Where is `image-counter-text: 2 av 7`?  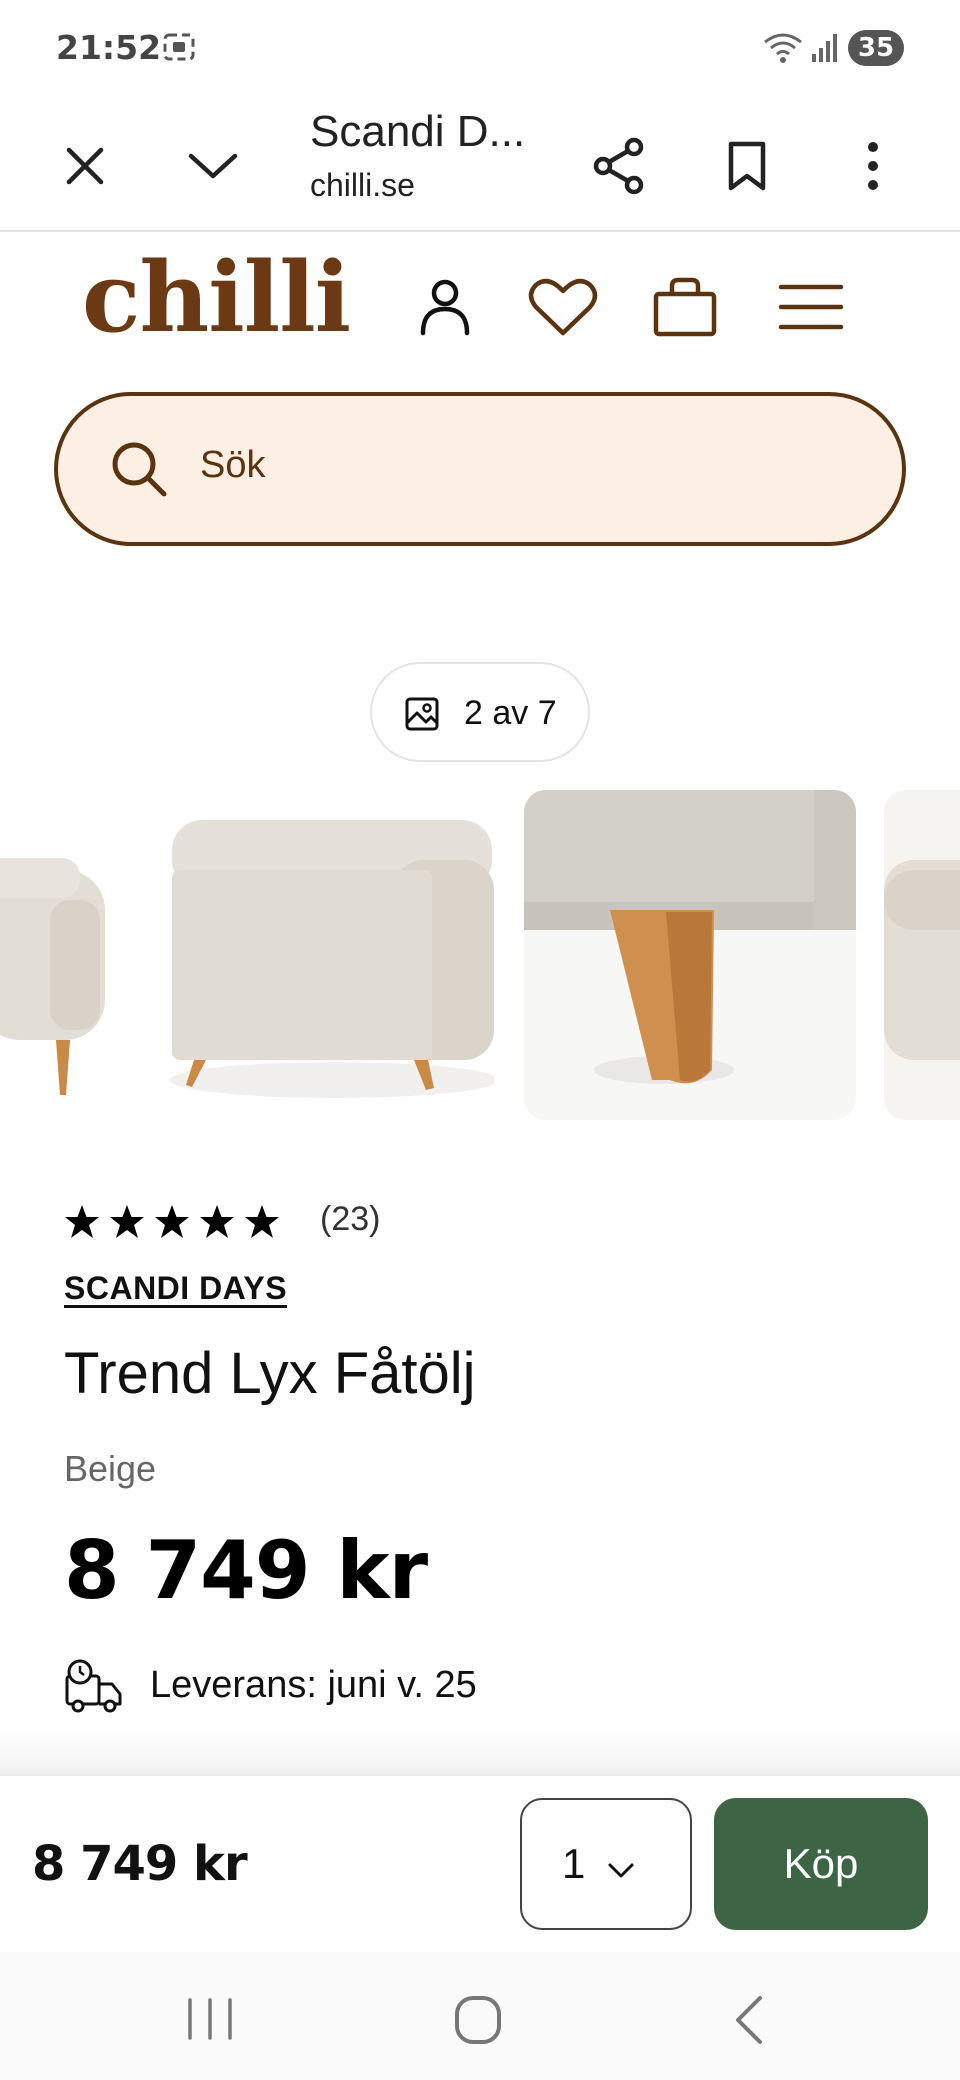
image-counter-text: 2 av 7 is located at coordinates (510, 713).